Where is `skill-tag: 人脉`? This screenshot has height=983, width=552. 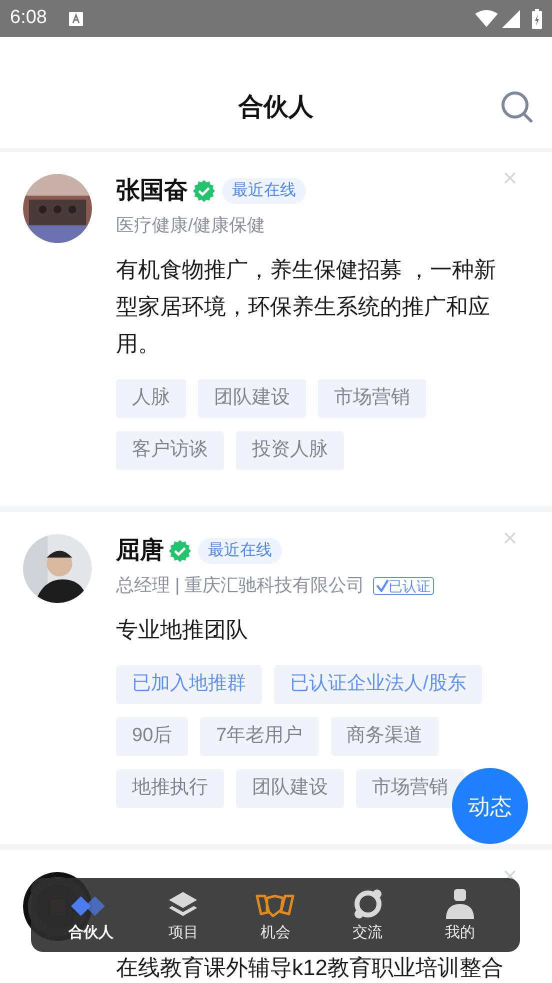
skill-tag: 人脉 is located at coordinates (151, 398).